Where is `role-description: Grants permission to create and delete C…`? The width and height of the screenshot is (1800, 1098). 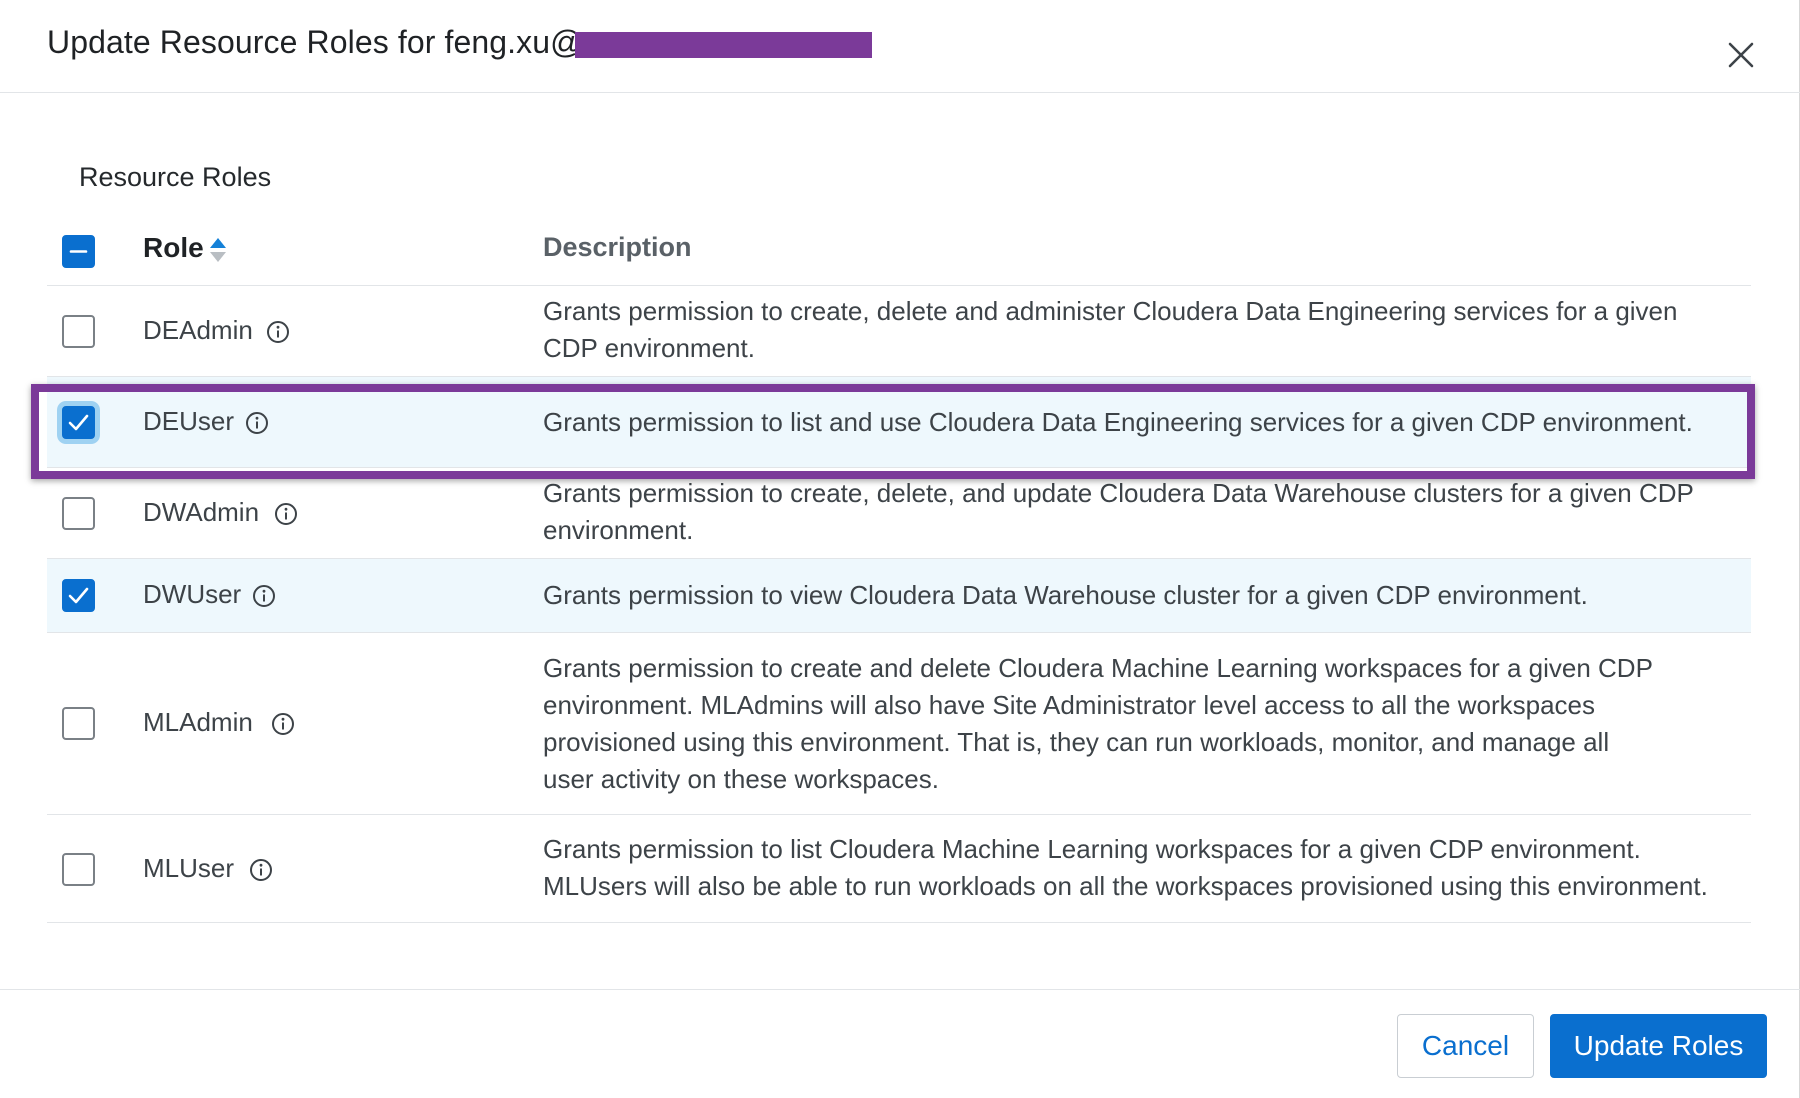 role-description: Grants permission to create and delete C… is located at coordinates (1098, 723).